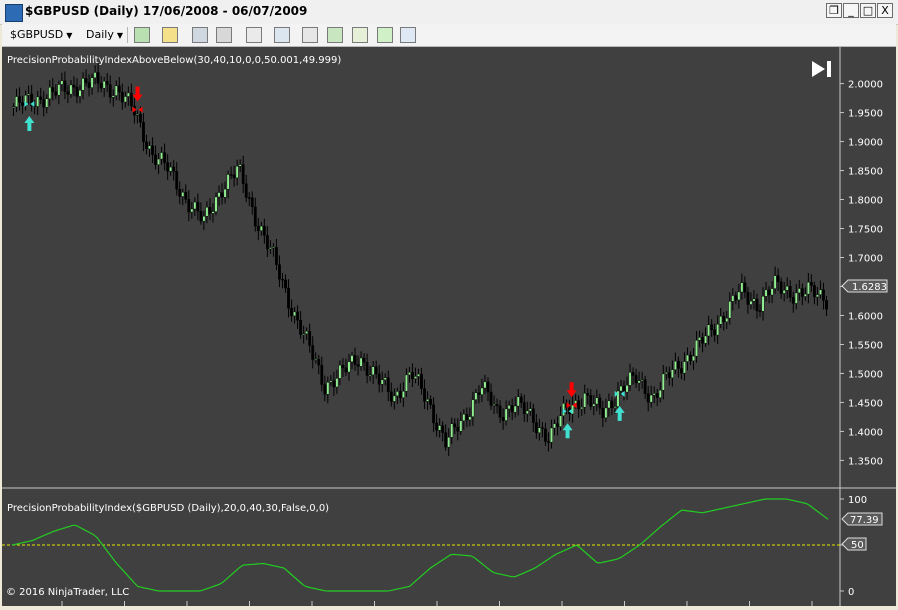 The height and width of the screenshot is (610, 898). What do you see at coordinates (449, 35) in the screenshot?
I see `chart-toolbar: $GBPUSD ▼ Daily ▼` at bounding box center [449, 35].